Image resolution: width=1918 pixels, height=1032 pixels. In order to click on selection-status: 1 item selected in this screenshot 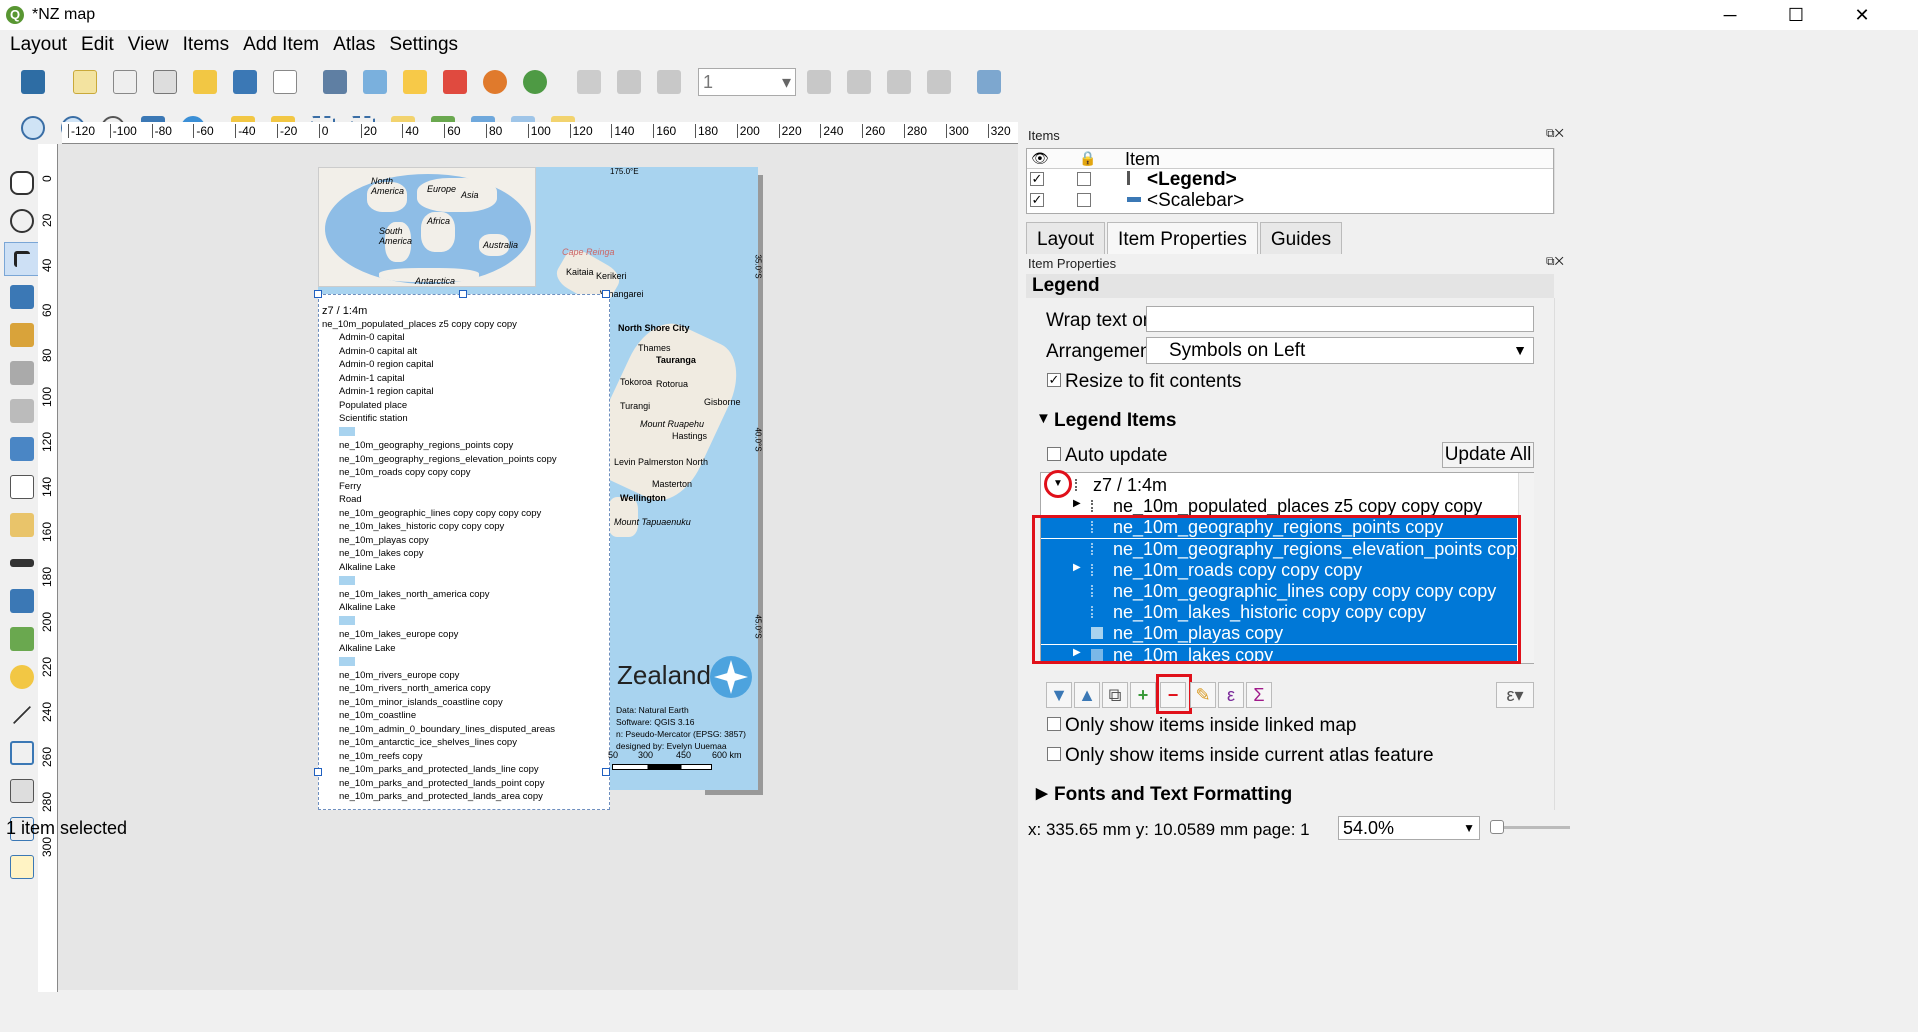, I will do `click(67, 828)`.